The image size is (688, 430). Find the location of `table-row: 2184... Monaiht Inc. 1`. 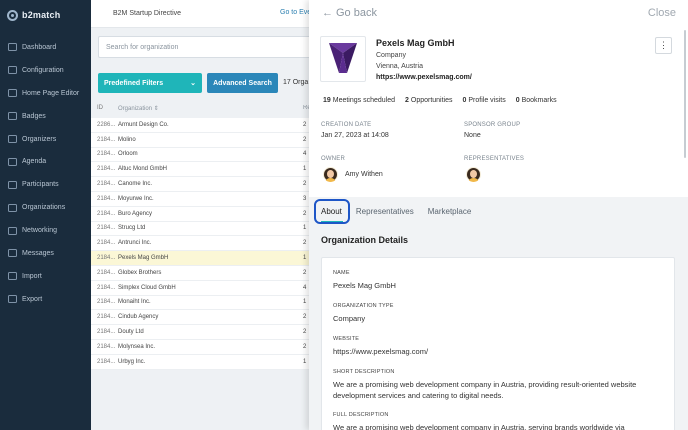

table-row: 2184... Monaiht Inc. 1 is located at coordinates (201, 303).